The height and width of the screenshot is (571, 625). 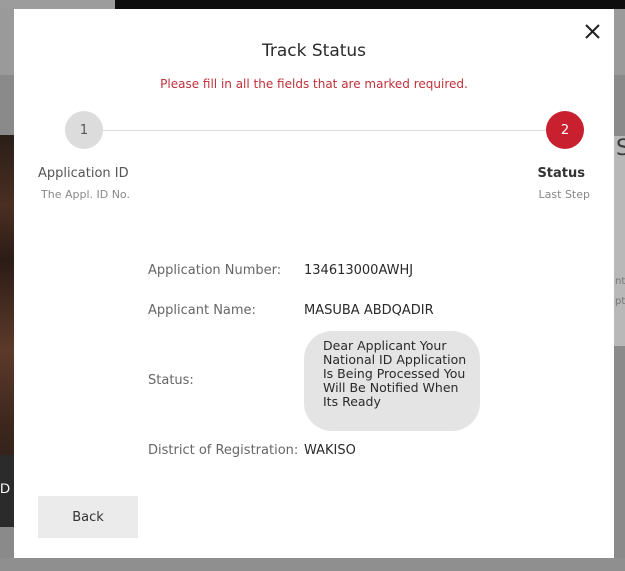 What do you see at coordinates (5, 488) in the screenshot?
I see `background-photo-caption: D` at bounding box center [5, 488].